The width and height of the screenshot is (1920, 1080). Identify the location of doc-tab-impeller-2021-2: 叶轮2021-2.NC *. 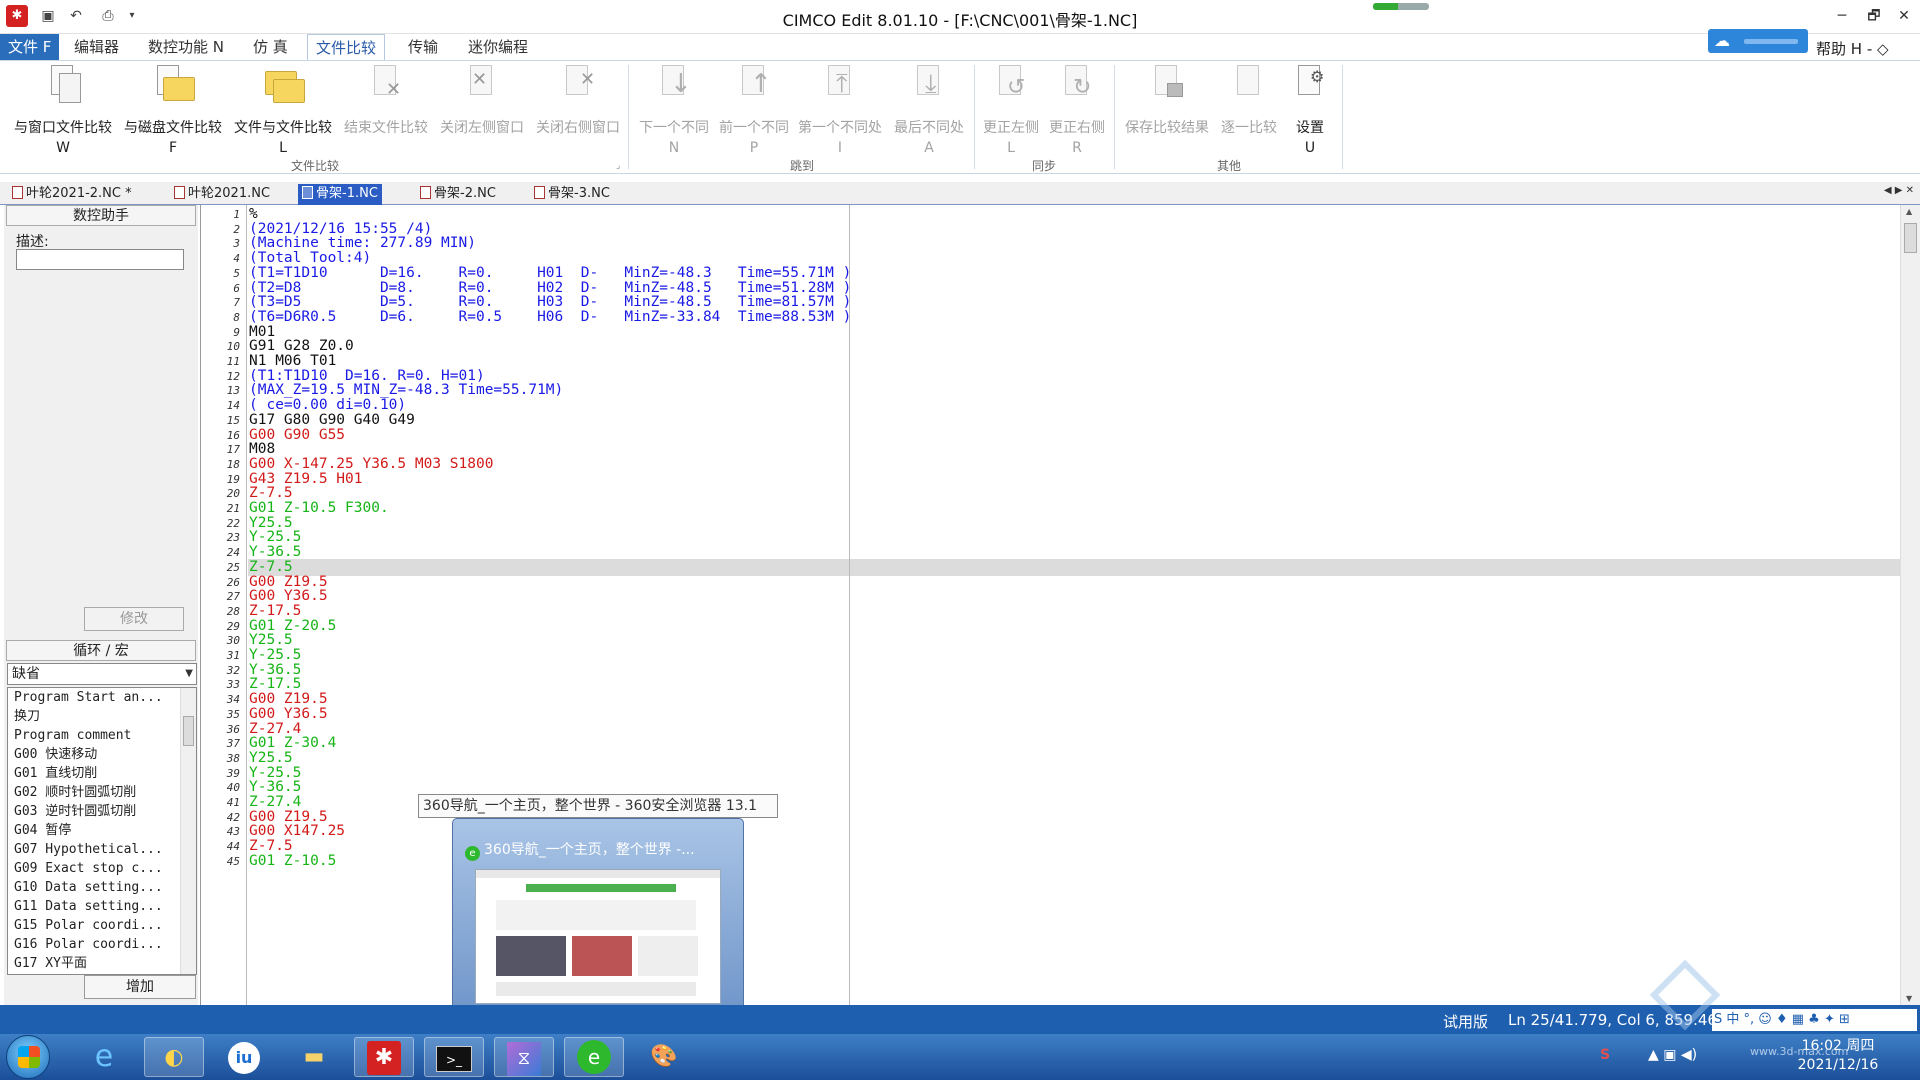
(72, 194).